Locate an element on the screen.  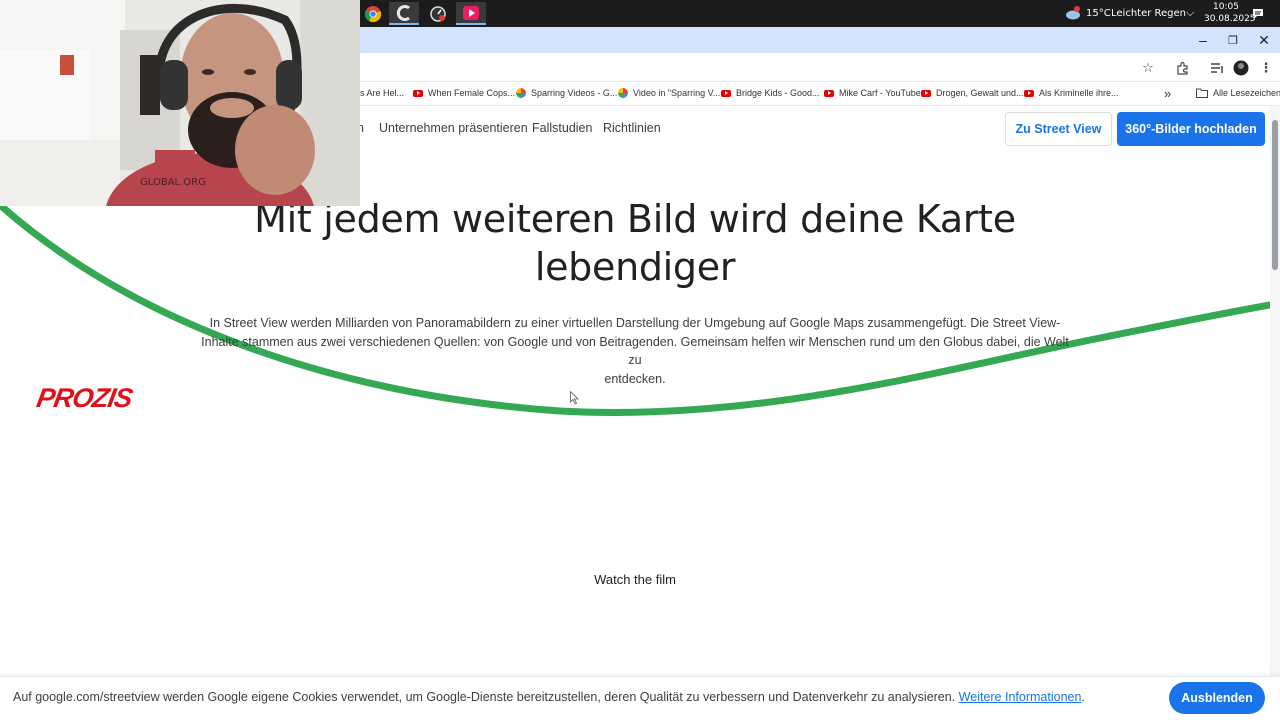
bookmark-star-icon: ☆ is located at coordinates (1148, 68).